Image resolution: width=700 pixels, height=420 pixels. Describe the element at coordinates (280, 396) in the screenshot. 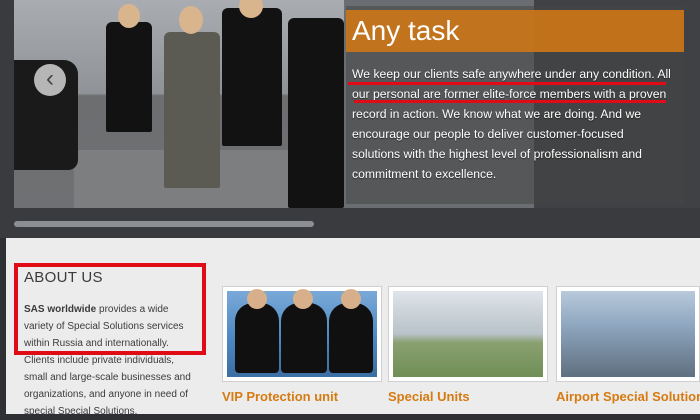

I see `service-title-vip: VIP Protection unit` at that location.